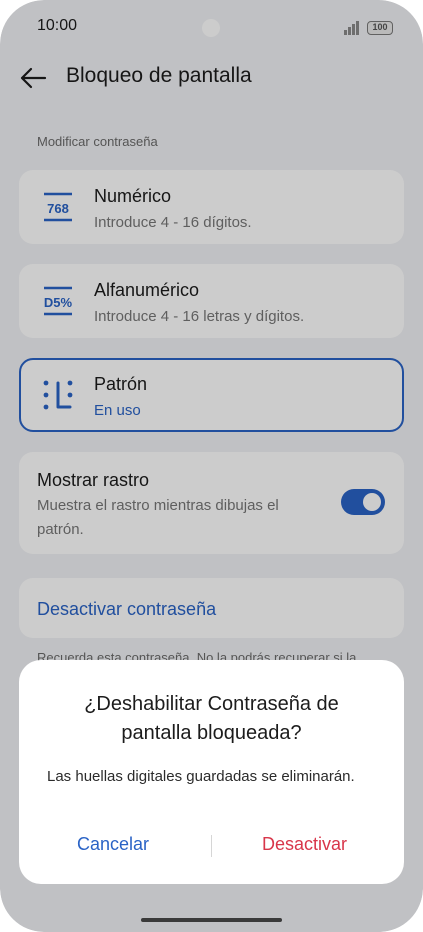  Describe the element at coordinates (113, 844) in the screenshot. I see `cancel-button: Cancelar` at that location.